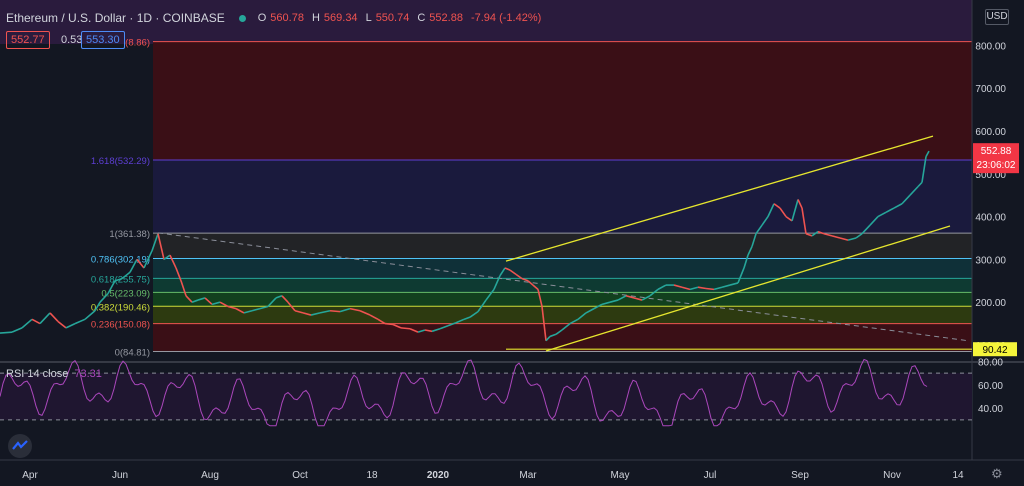 The height and width of the screenshot is (486, 1024). What do you see at coordinates (438, 475) in the screenshot?
I see `time-tick-label: 2020` at bounding box center [438, 475].